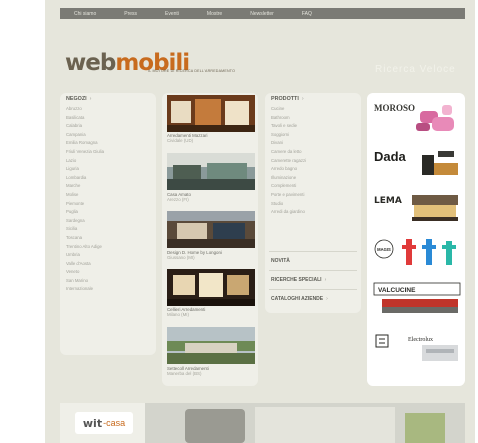  What do you see at coordinates (417, 347) in the screenshot?
I see `brand-tile-electrolux: Electrolux` at bounding box center [417, 347].